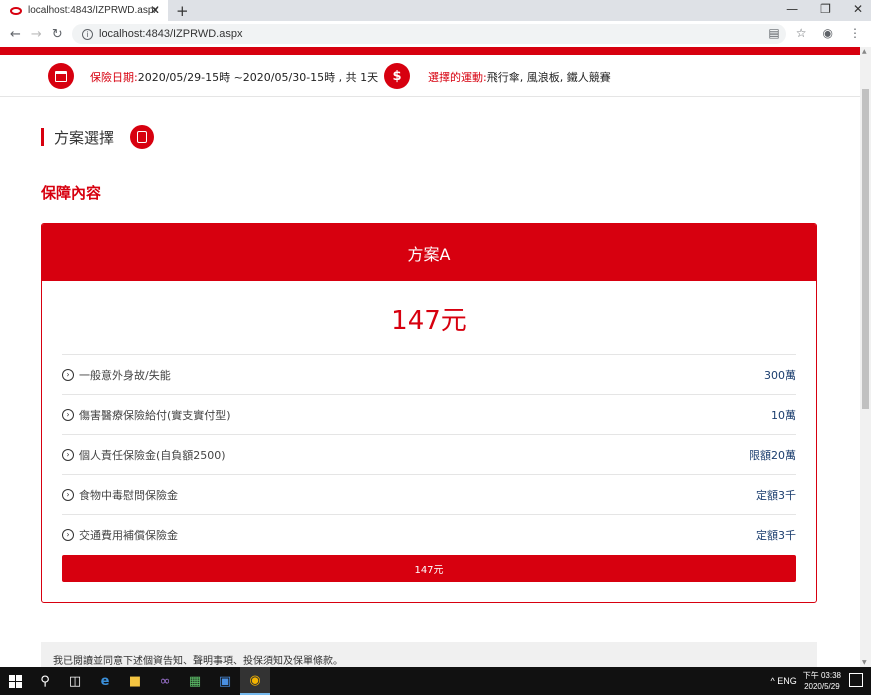  Describe the element at coordinates (142, 137) in the screenshot. I see `clipboard-icon` at that location.